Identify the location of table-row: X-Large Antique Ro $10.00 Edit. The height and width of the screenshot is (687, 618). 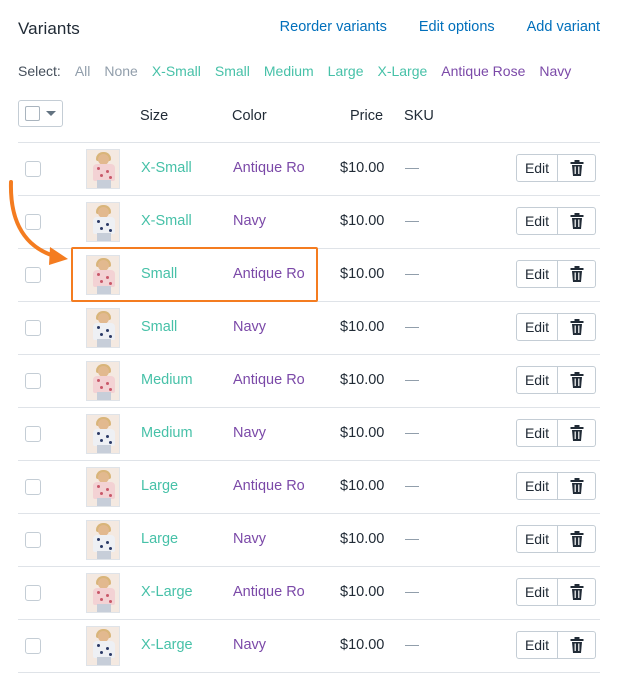
(309, 593).